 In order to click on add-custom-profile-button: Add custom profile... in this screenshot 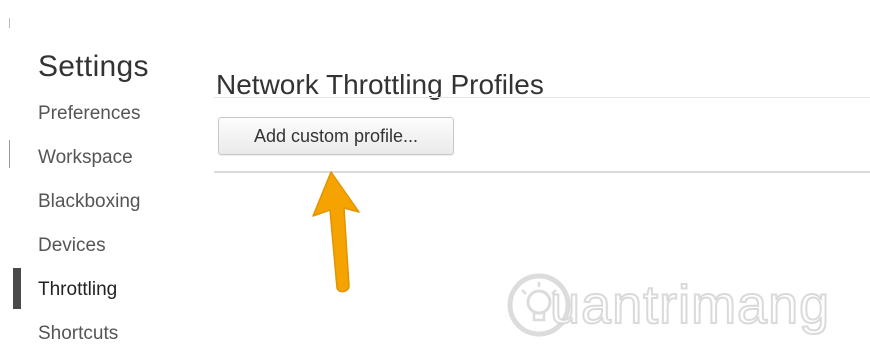, I will do `click(336, 136)`.